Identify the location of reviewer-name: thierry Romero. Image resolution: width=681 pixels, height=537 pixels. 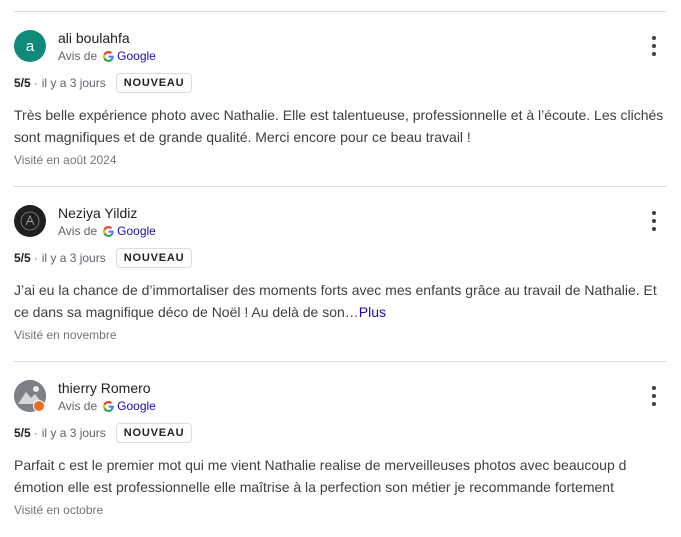
(104, 388).